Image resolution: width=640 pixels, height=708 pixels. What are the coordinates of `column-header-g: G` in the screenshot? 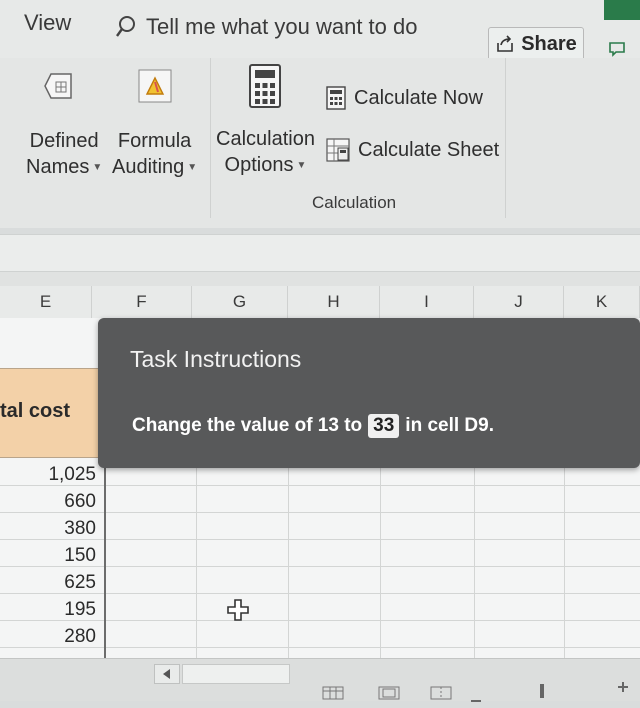 It's located at (240, 302).